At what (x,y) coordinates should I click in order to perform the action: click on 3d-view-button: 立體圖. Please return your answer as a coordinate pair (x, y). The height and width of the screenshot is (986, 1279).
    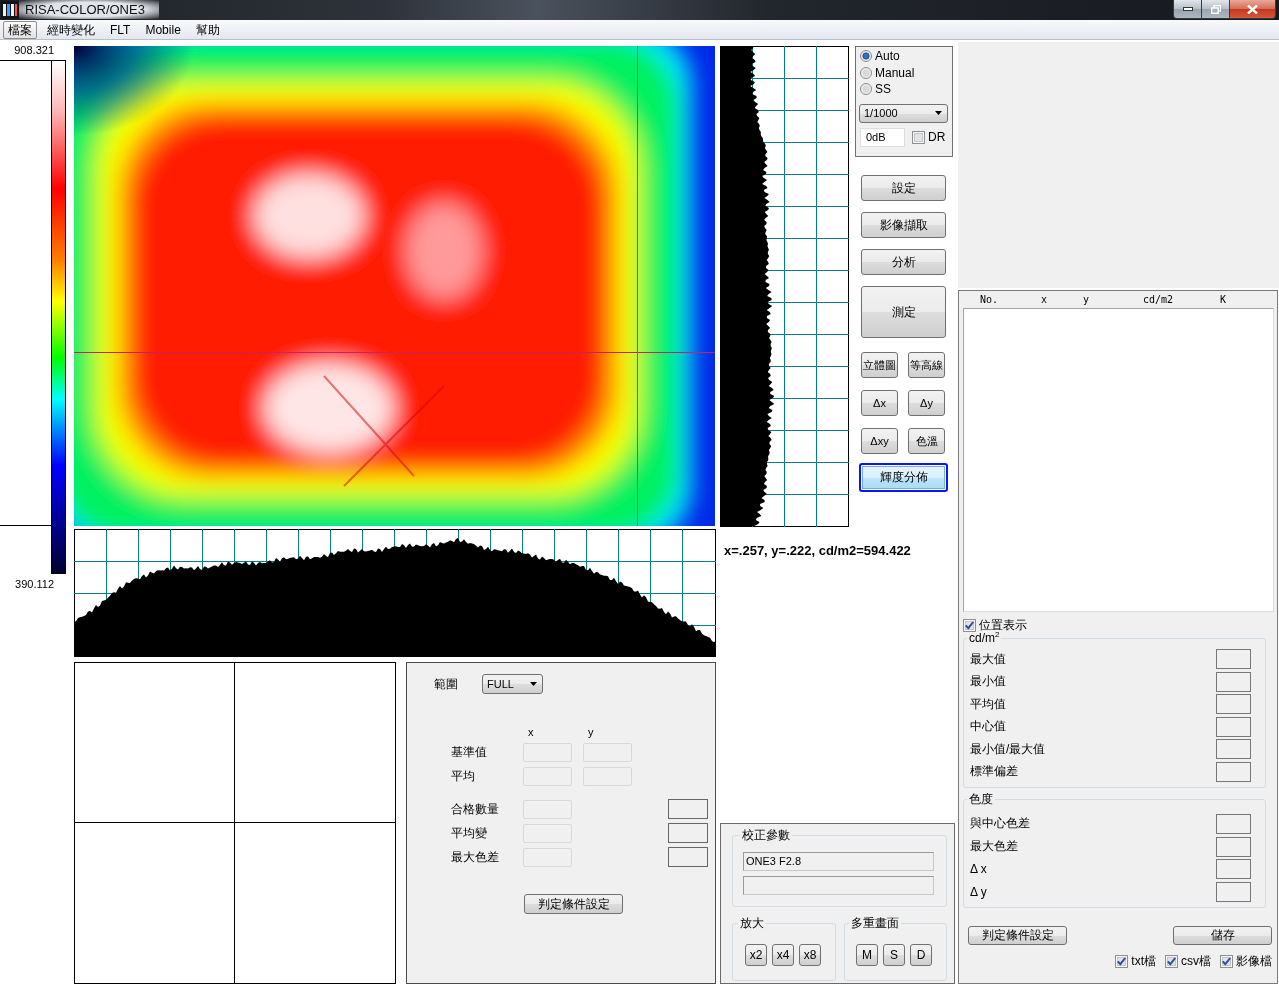
    Looking at the image, I should click on (879, 365).